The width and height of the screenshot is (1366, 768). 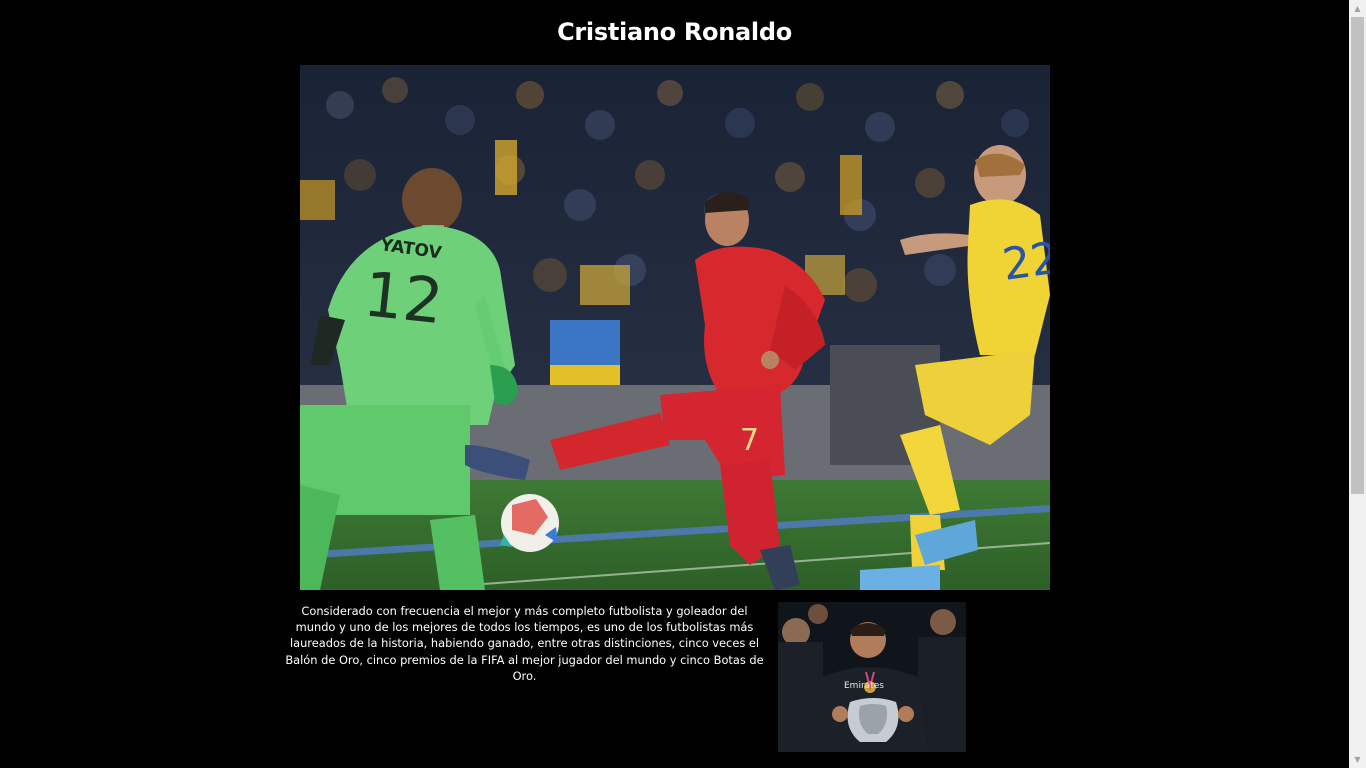 I want to click on trophy-photo: Emirates, so click(x=872, y=677).